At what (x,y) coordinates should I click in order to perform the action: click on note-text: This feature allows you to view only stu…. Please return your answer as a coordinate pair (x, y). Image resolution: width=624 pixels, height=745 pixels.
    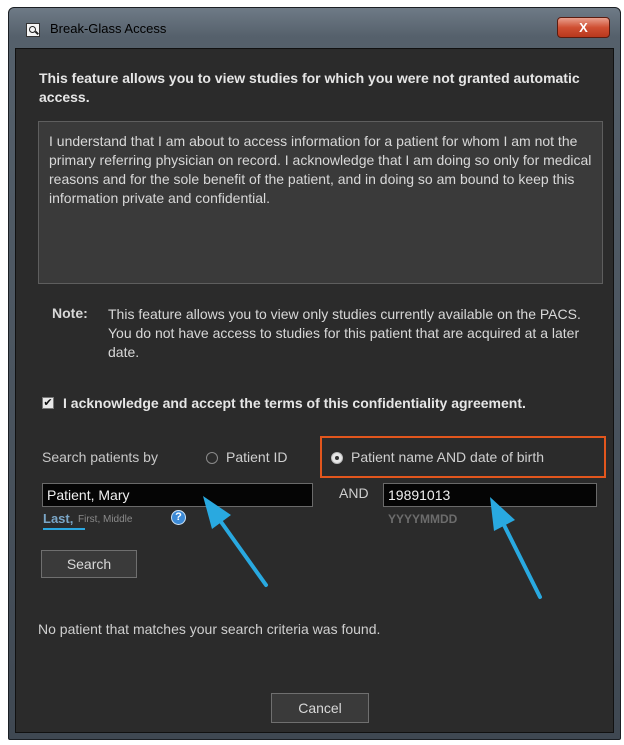
    Looking at the image, I should click on (344, 333).